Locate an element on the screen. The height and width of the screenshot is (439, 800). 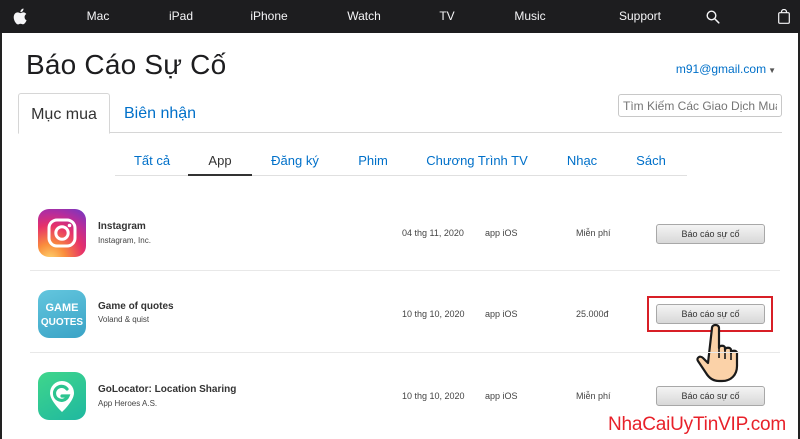
app-developer: App Heroes A.S. is located at coordinates (128, 403).